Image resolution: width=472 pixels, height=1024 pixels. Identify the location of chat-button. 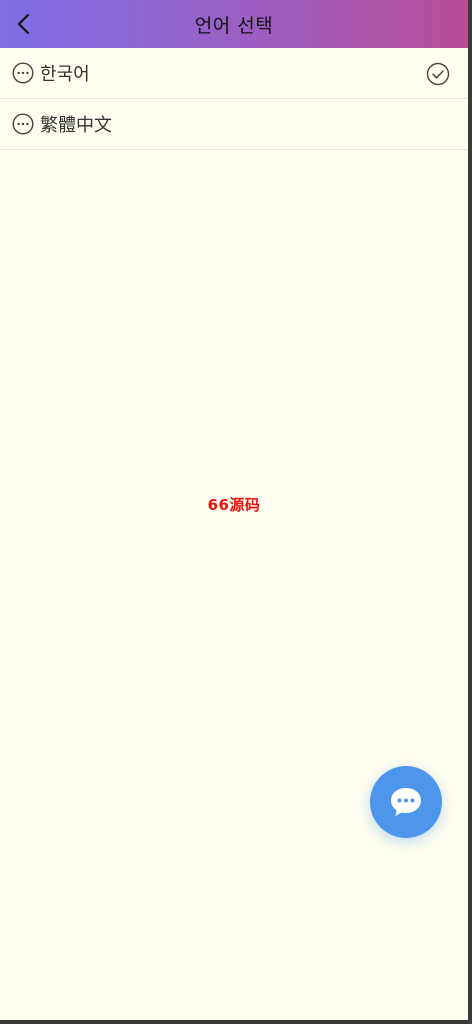
(406, 802).